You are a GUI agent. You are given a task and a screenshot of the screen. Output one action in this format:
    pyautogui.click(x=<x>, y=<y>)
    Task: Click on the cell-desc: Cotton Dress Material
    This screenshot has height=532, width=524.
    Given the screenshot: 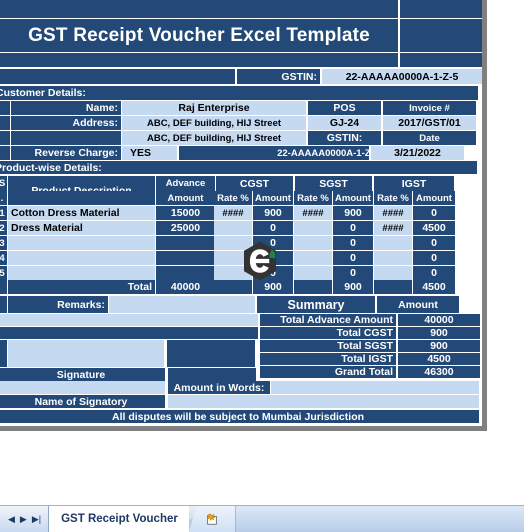 What is the action you would take?
    pyautogui.click(x=81, y=213)
    